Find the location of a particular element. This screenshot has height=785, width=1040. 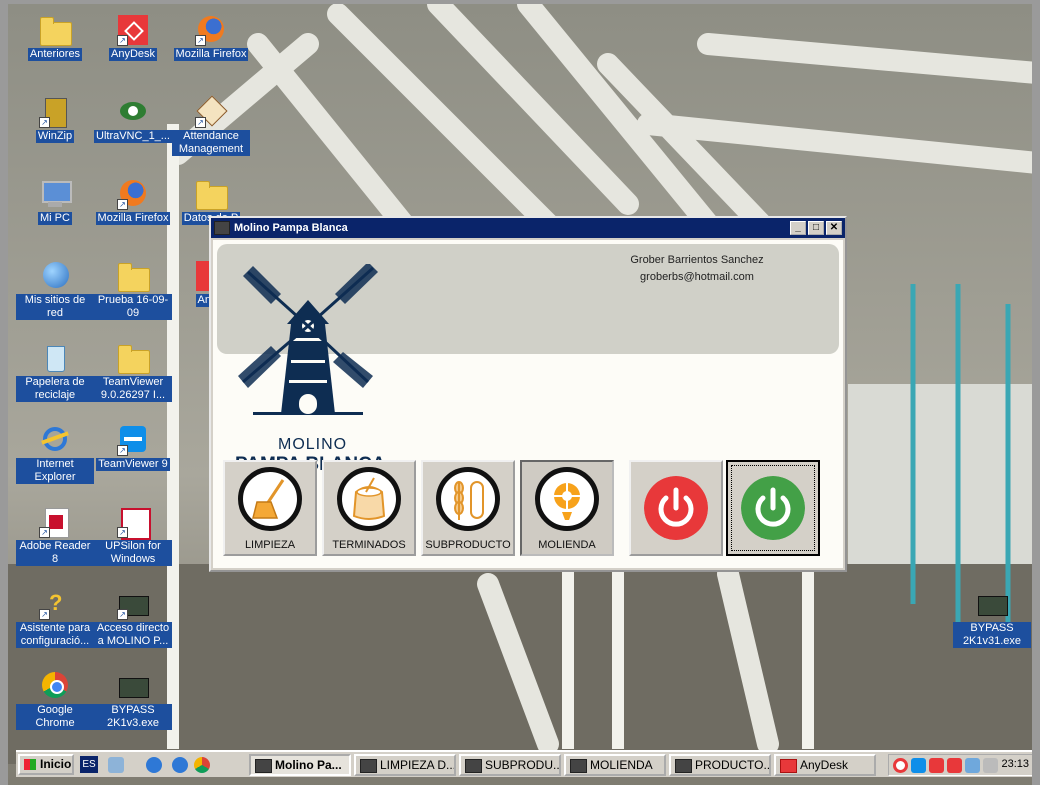

desktop-icon-bypass-2: BYPASS 2K1v31.exe is located at coordinates (992, 618).